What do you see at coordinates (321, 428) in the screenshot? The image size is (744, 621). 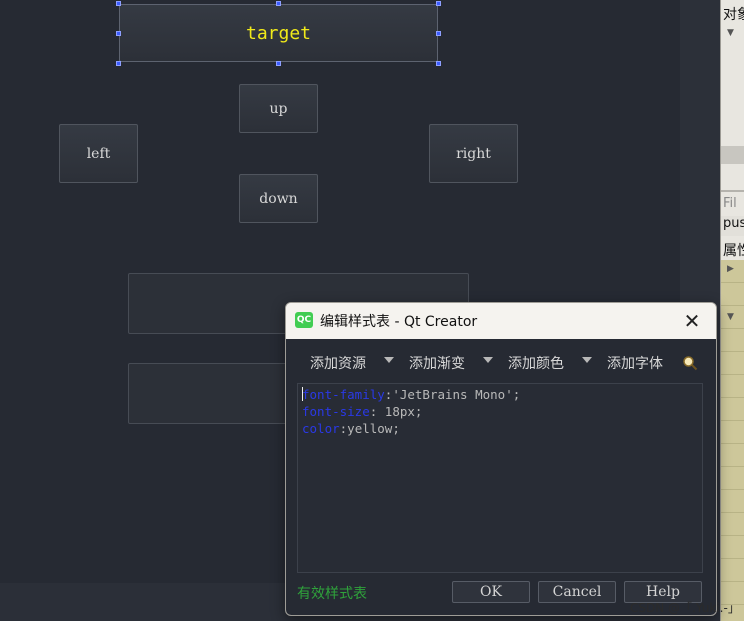 I see `css-property: color` at bounding box center [321, 428].